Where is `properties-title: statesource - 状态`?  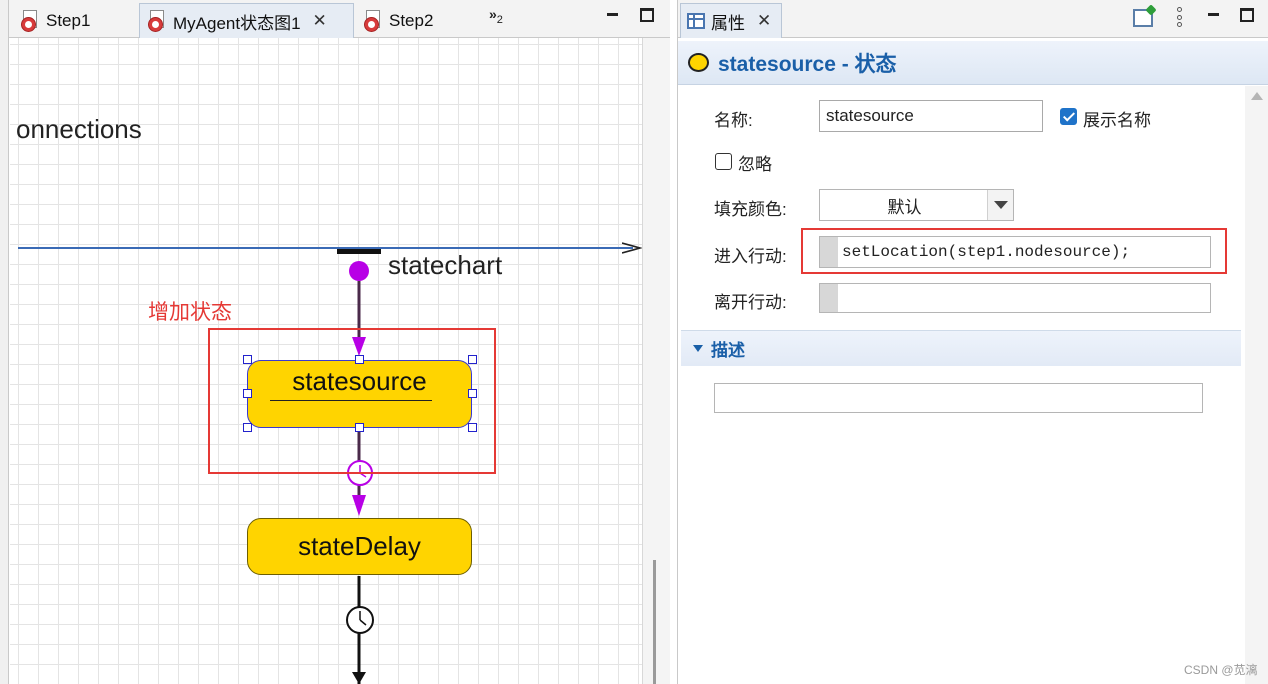
properties-title: statesource - 状态 is located at coordinates (807, 64).